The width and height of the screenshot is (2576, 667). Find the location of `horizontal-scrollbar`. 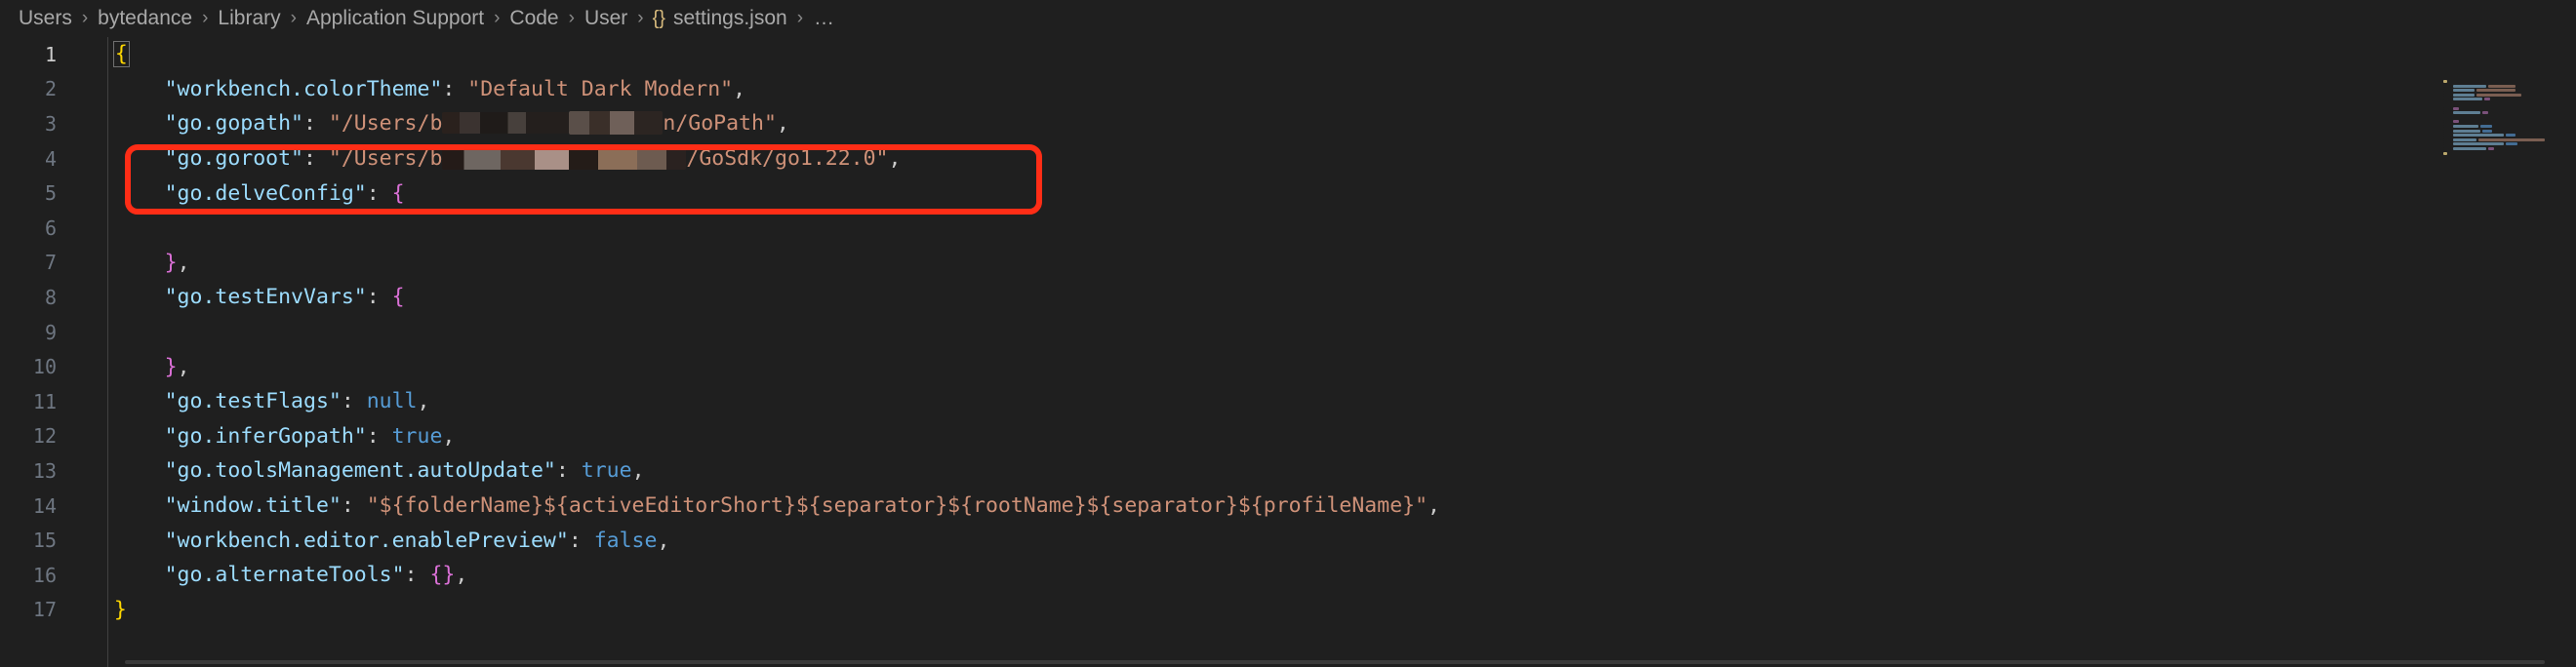

horizontal-scrollbar is located at coordinates (1288, 662).